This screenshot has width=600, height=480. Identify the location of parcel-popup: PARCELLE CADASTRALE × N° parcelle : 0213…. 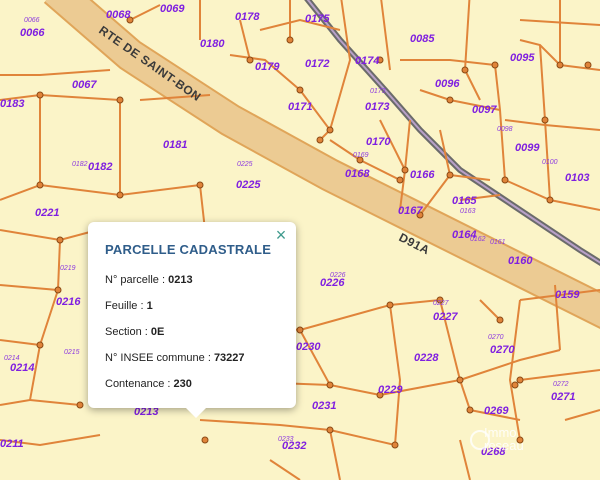
(192, 320).